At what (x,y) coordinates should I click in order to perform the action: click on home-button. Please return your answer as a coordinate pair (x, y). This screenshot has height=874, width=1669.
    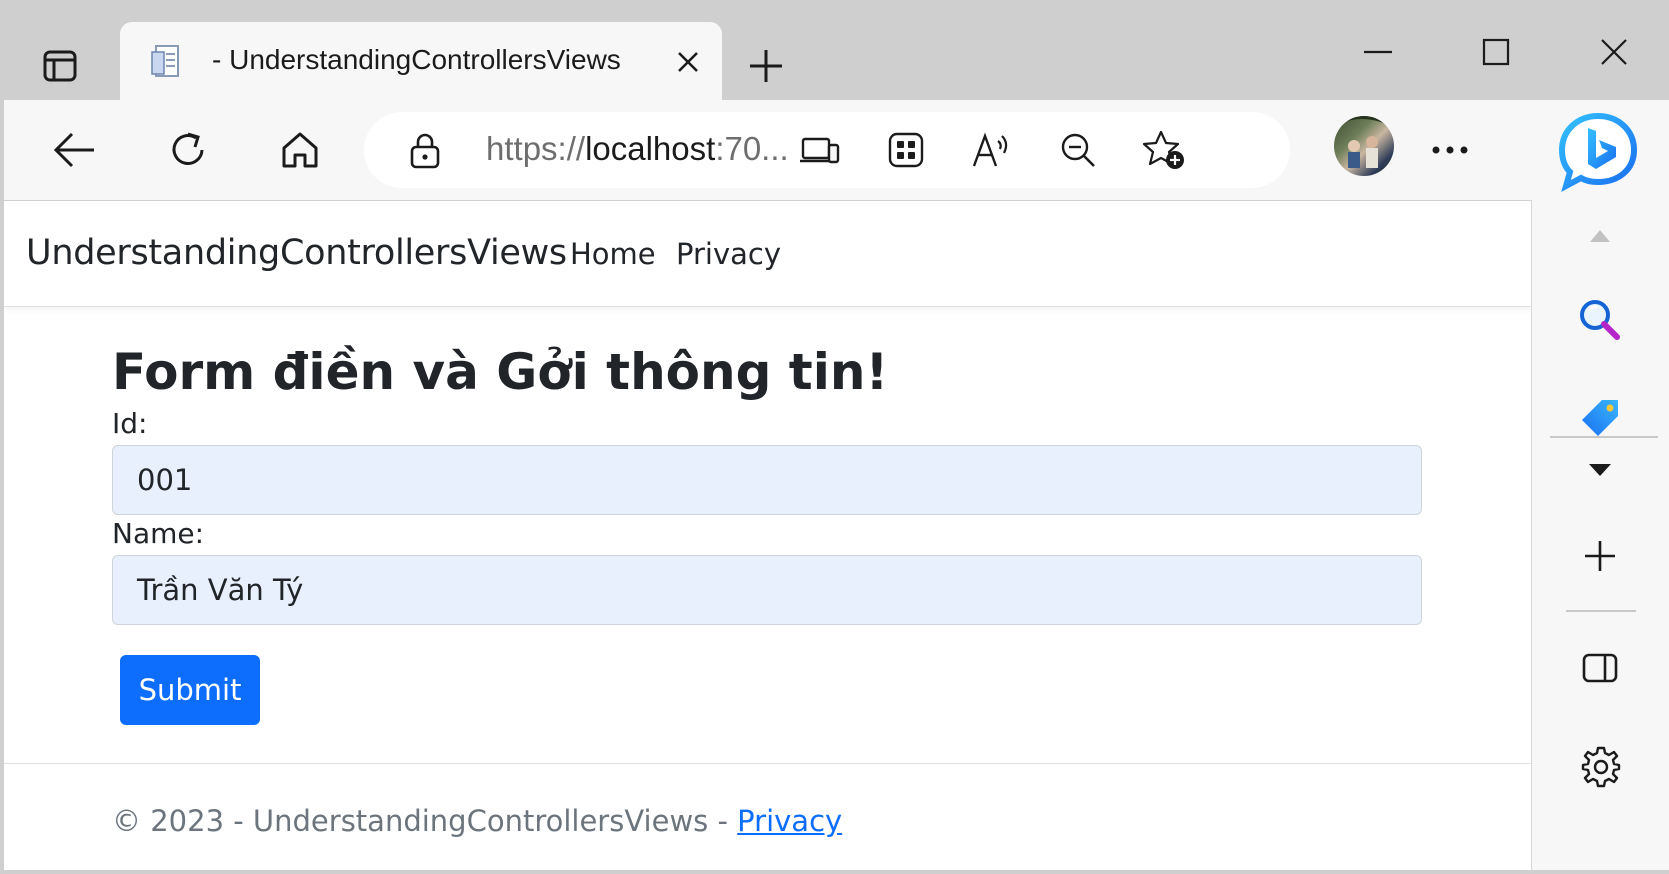
    Looking at the image, I should click on (300, 150).